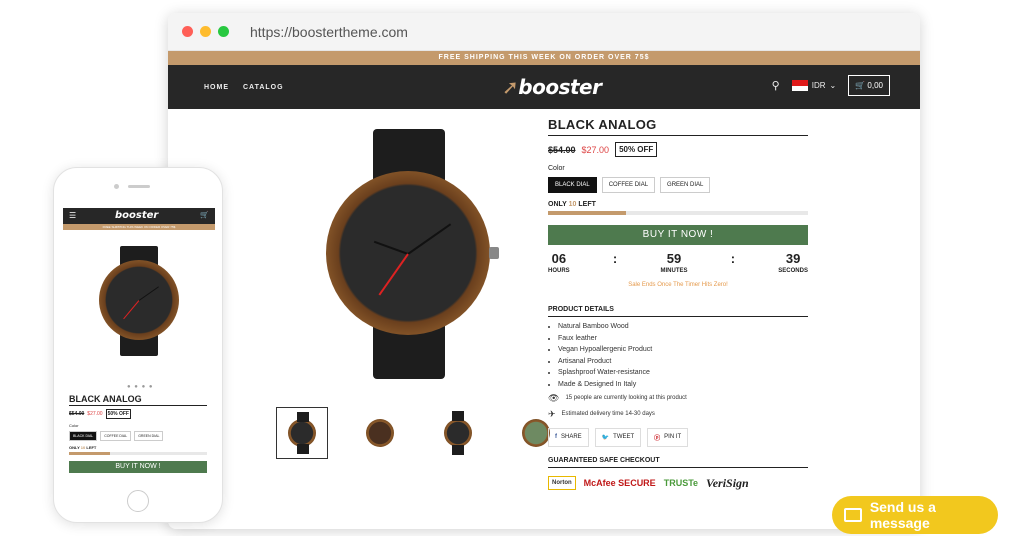  I want to click on logo-text: booster, so click(560, 87).